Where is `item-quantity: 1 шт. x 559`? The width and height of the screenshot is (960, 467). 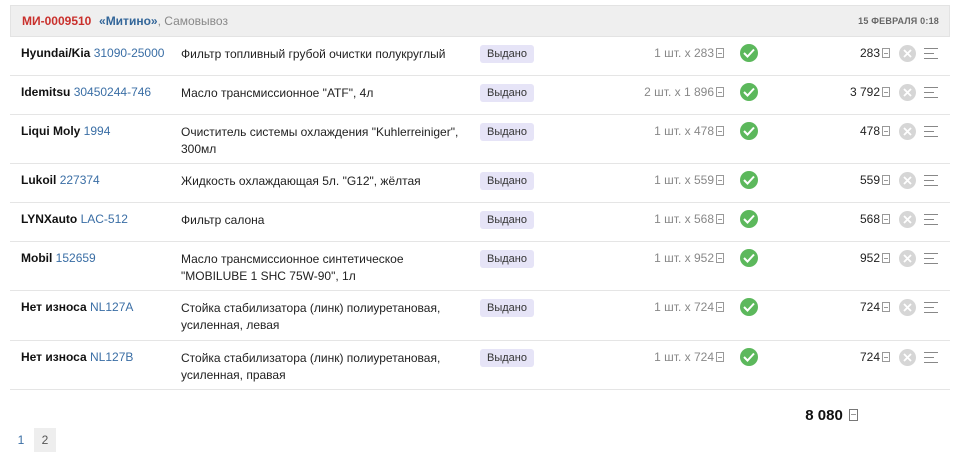
item-quantity: 1 шт. x 559 is located at coordinates (689, 180).